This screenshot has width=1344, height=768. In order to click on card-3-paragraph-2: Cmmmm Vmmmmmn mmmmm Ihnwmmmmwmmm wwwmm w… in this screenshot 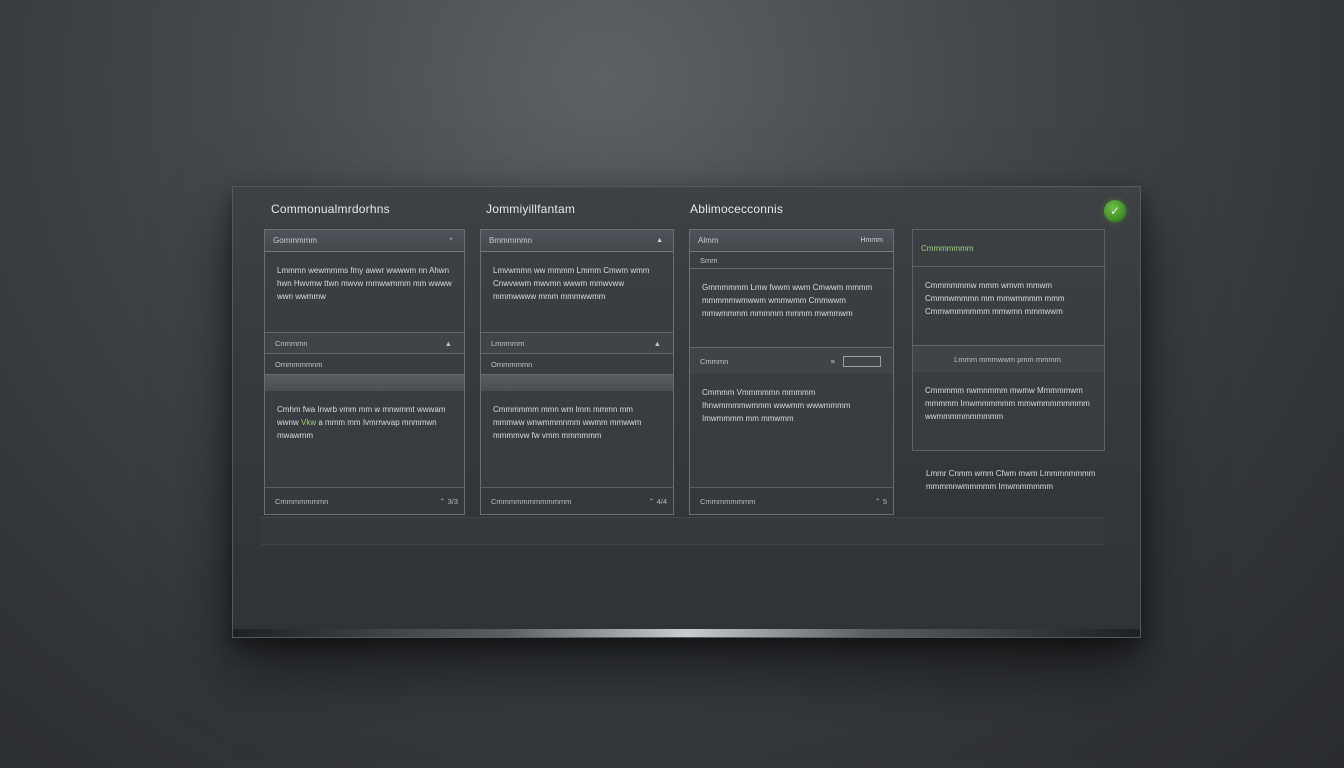, I will do `click(776, 405)`.